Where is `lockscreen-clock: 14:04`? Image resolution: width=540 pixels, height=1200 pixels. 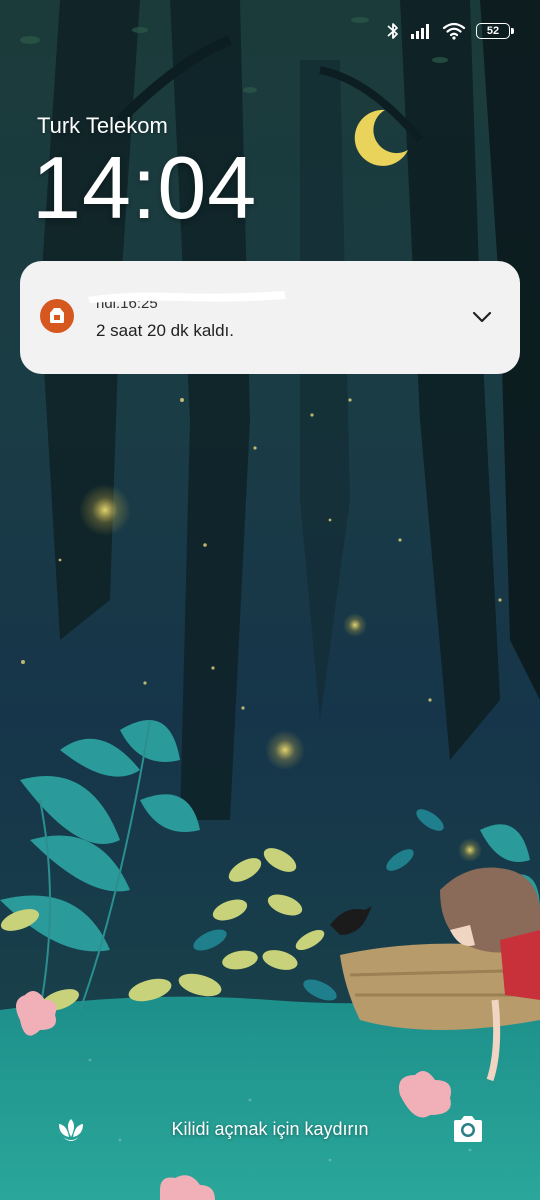
lockscreen-clock: 14:04 is located at coordinates (145, 187).